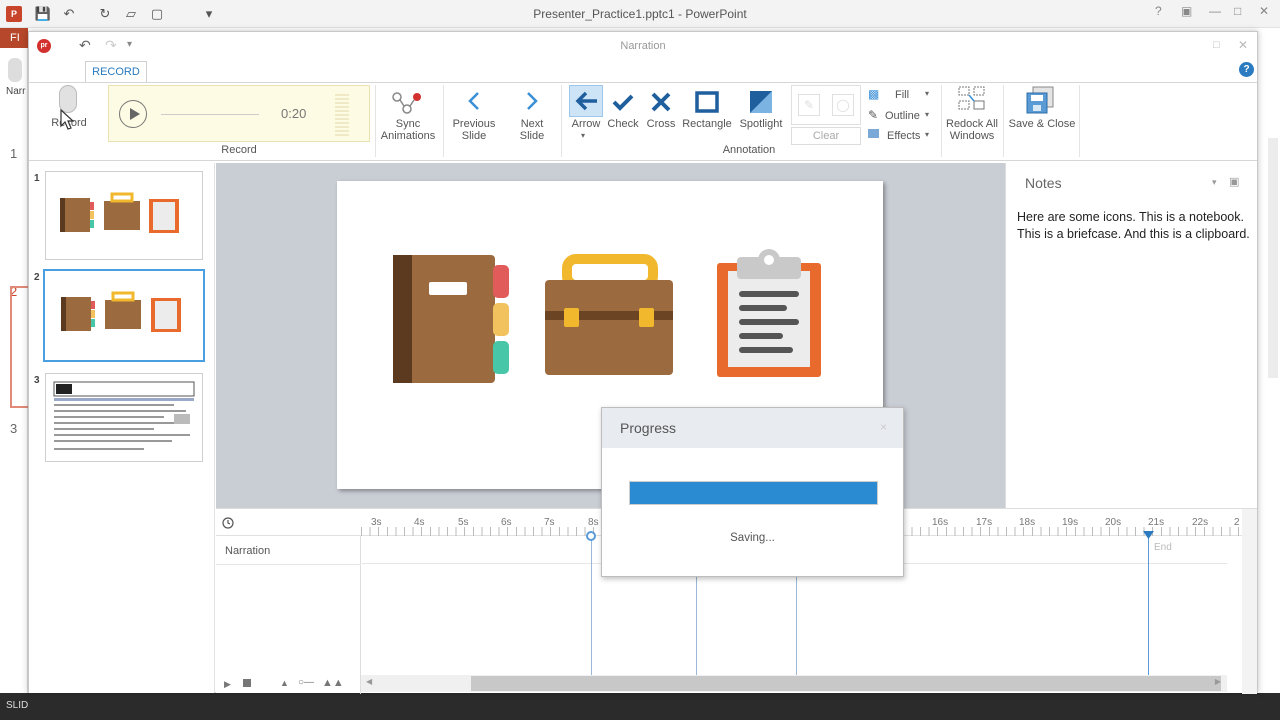  I want to click on minimize-icon: —, so click(1215, 11).